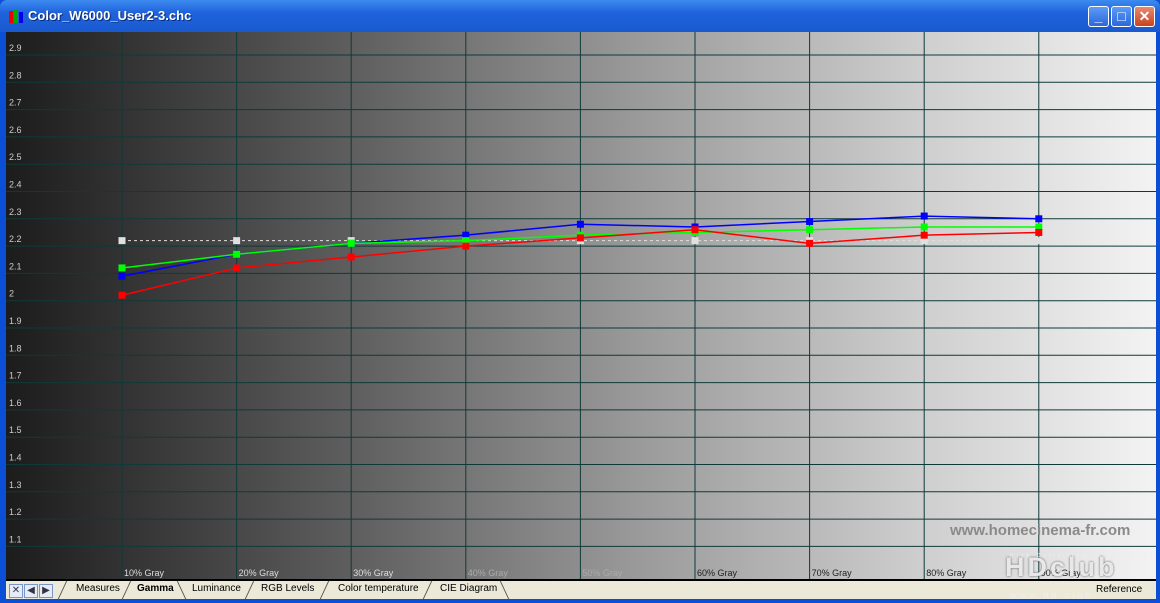 This screenshot has width=1160, height=603. Describe the element at coordinates (155, 588) in the screenshot. I see `tab-gamma: Gamma` at that location.